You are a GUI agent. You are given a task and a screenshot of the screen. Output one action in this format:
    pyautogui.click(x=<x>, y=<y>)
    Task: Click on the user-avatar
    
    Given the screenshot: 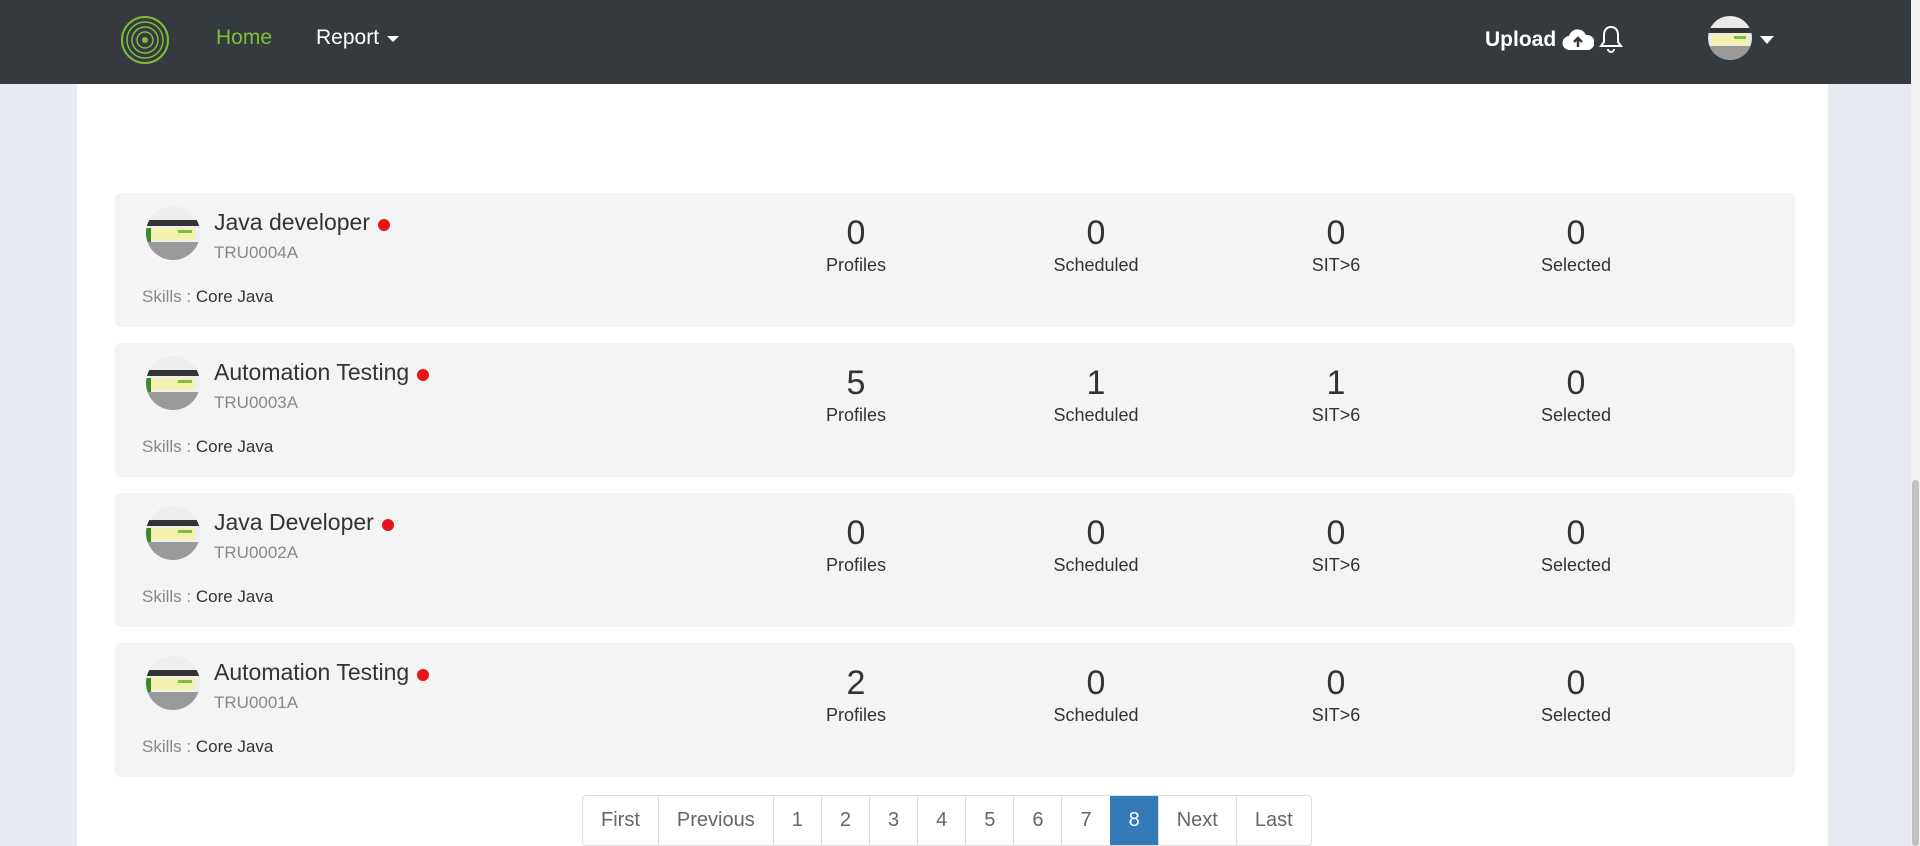 What is the action you would take?
    pyautogui.click(x=1730, y=38)
    